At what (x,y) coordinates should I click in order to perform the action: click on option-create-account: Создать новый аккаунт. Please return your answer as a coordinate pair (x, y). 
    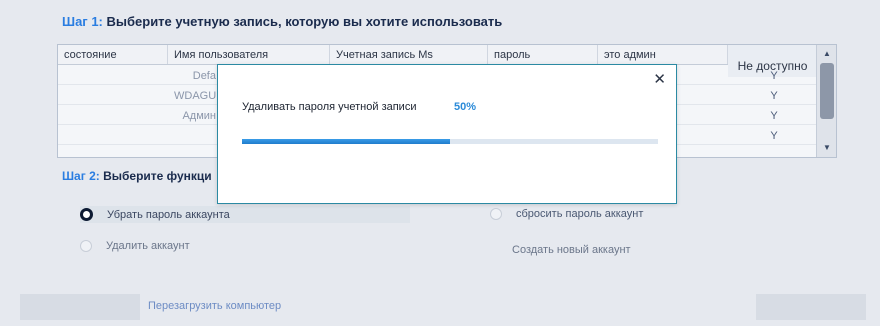
    Looking at the image, I should click on (571, 250).